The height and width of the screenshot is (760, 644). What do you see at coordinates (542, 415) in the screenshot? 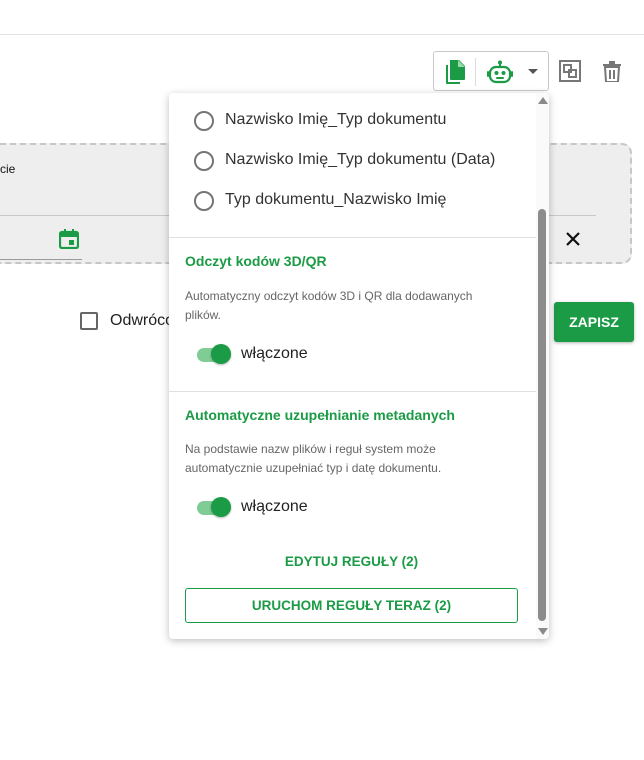
I see `scrollbar-thumb` at bounding box center [542, 415].